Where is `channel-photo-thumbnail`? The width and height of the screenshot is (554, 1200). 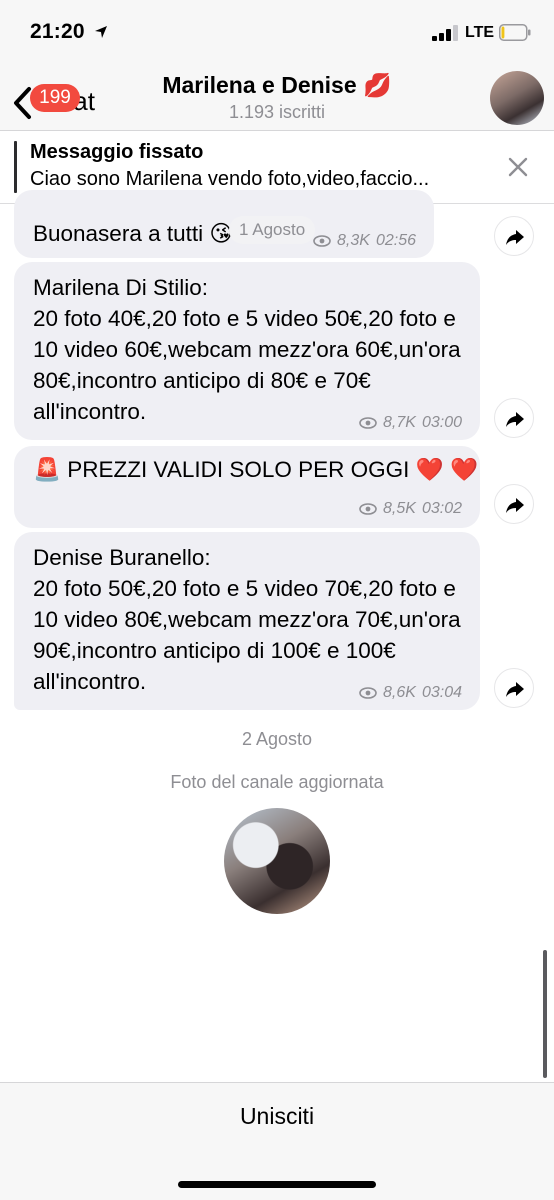
channel-photo-thumbnail is located at coordinates (277, 861).